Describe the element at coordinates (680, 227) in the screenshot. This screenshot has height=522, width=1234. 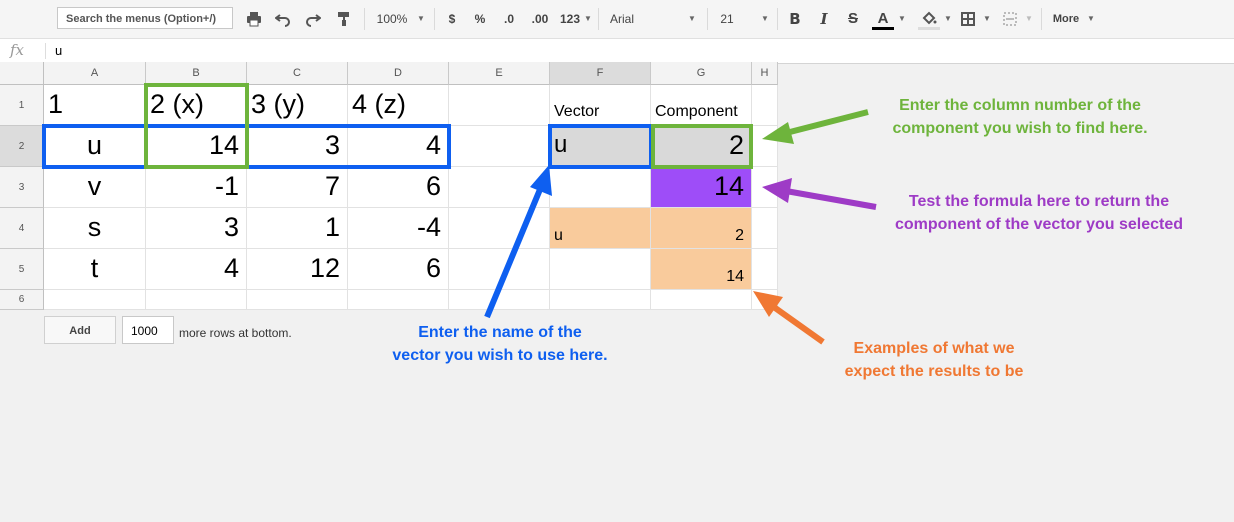
I see `annotation-arrows` at that location.